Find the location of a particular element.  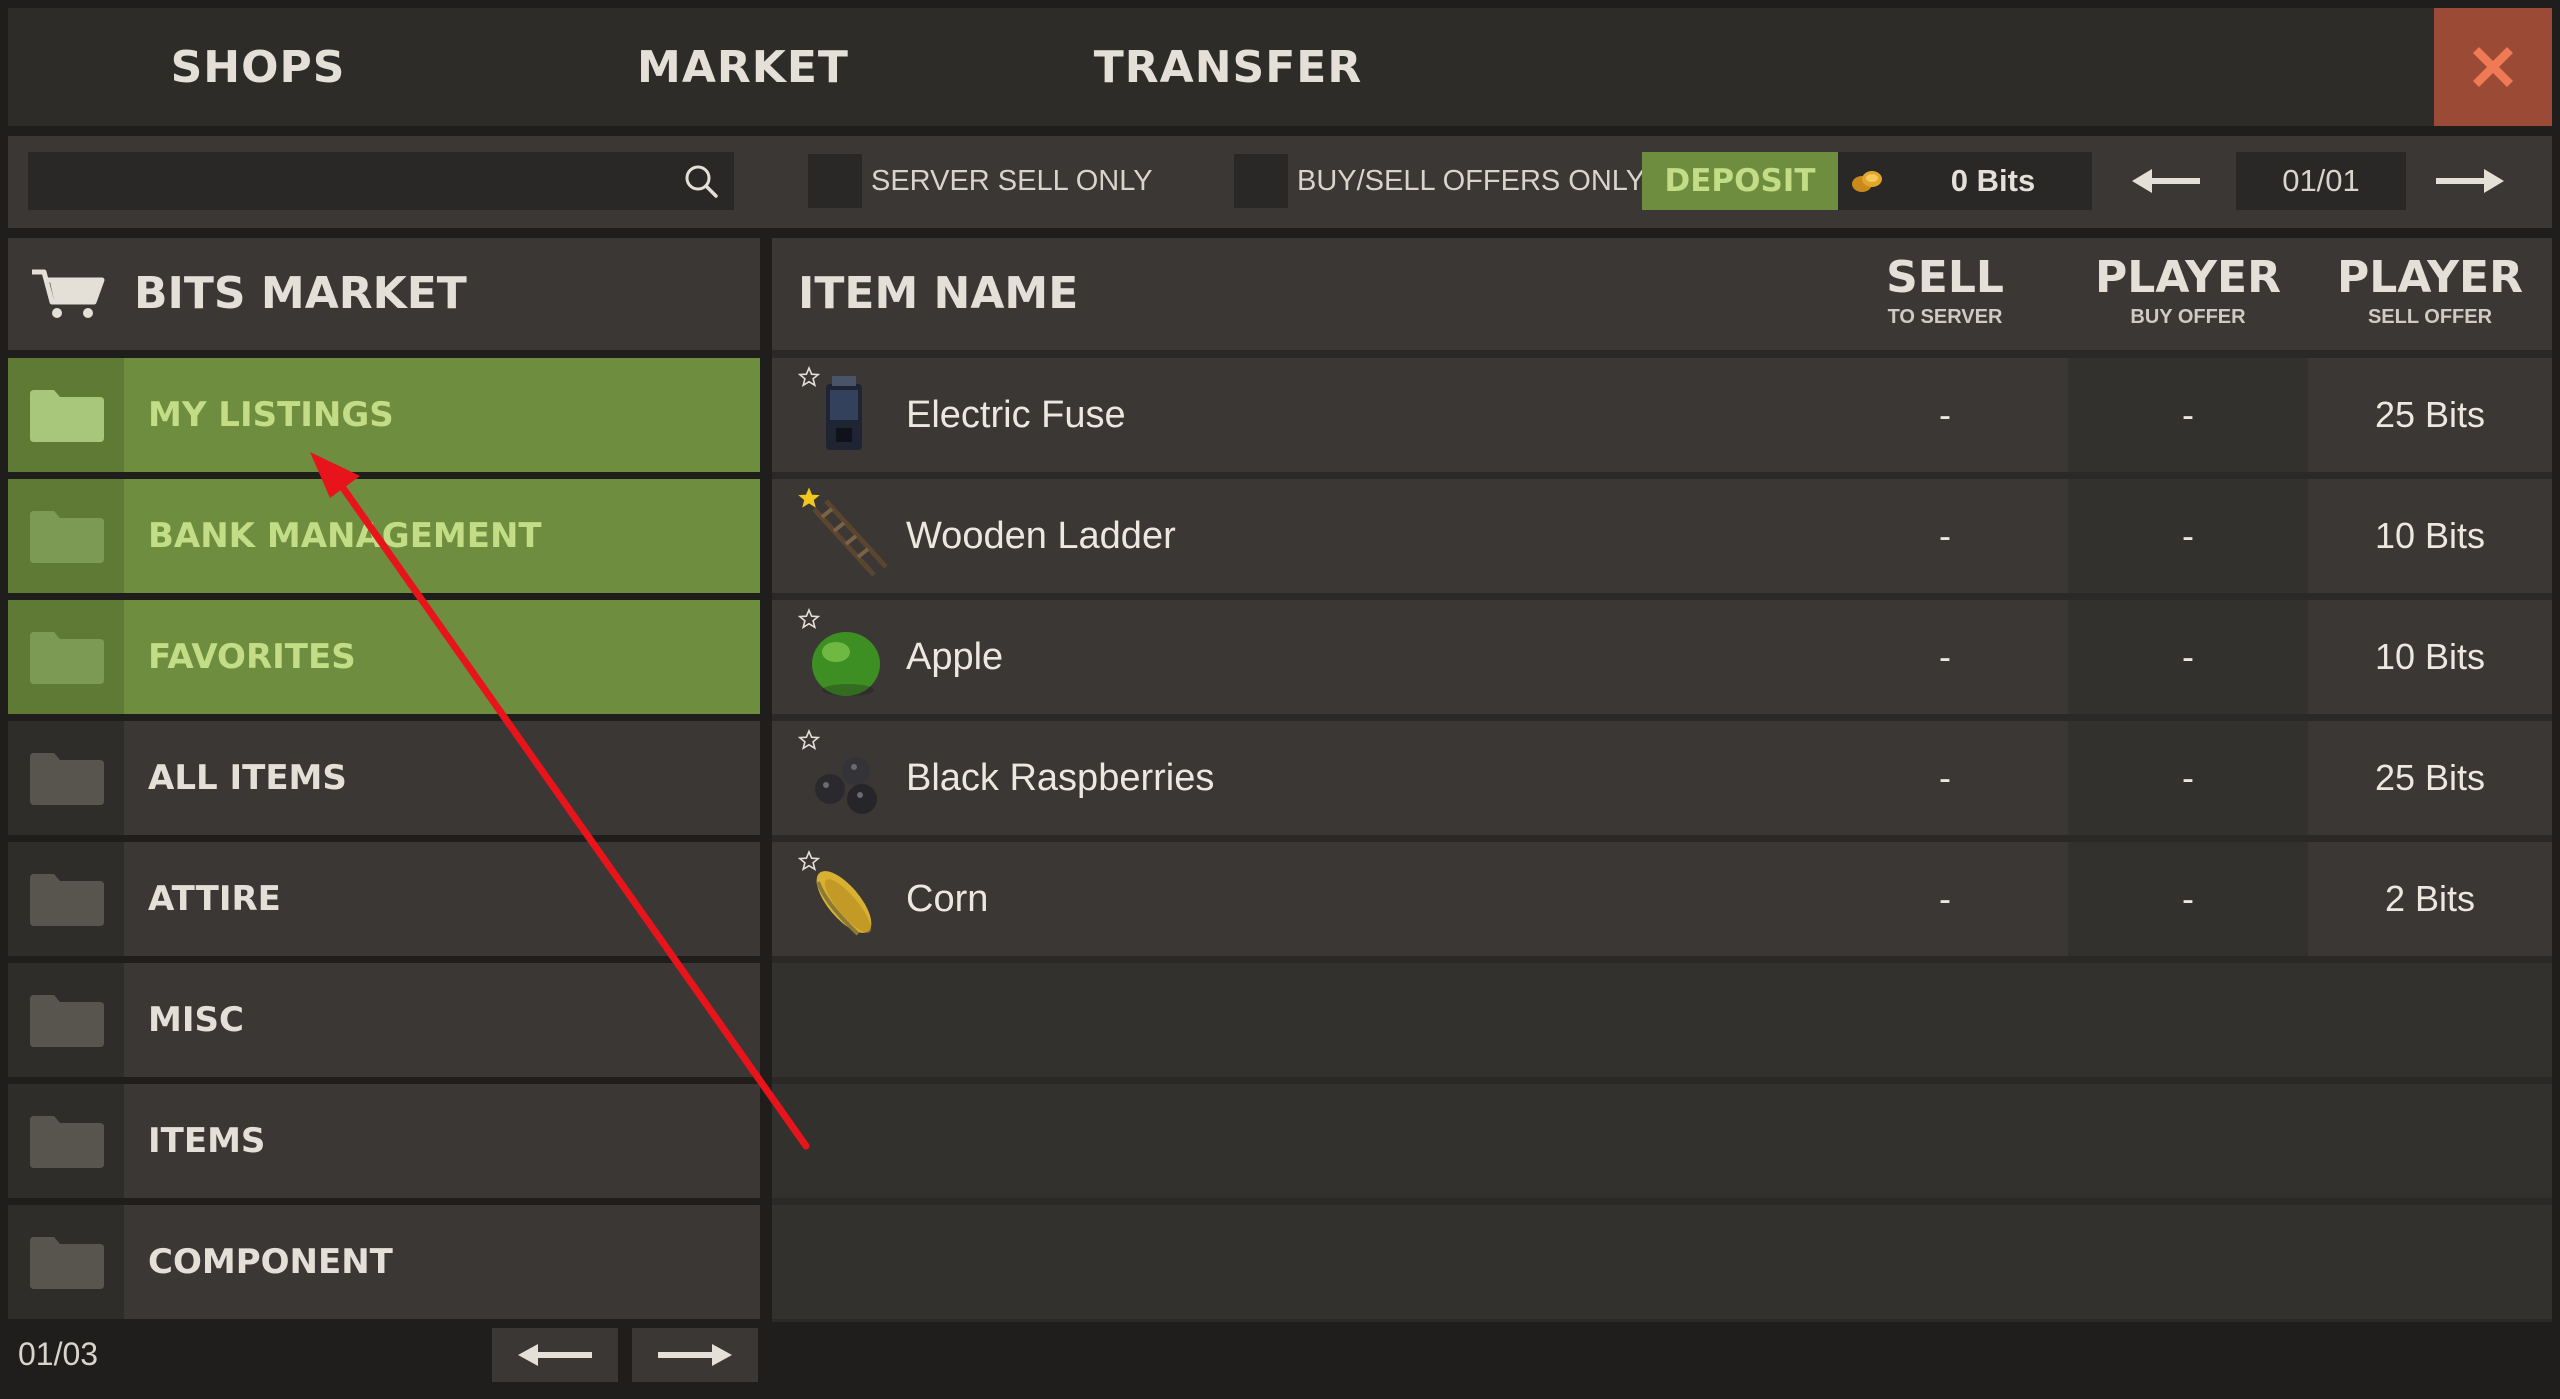

favorite-star-filled-icon is located at coordinates (809, 498).